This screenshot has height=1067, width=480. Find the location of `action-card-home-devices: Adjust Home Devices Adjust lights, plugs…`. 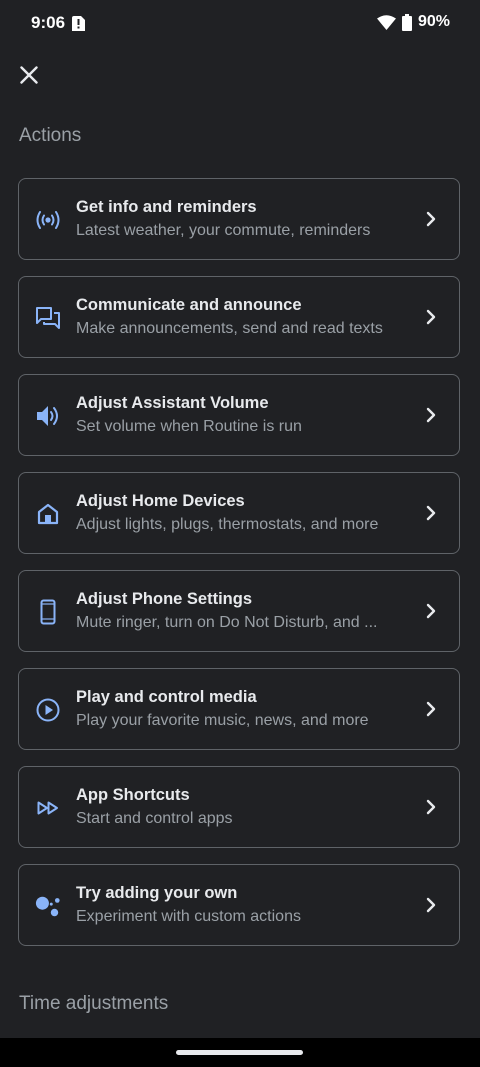

action-card-home-devices: Adjust Home Devices Adjust lights, plugs… is located at coordinates (239, 513).